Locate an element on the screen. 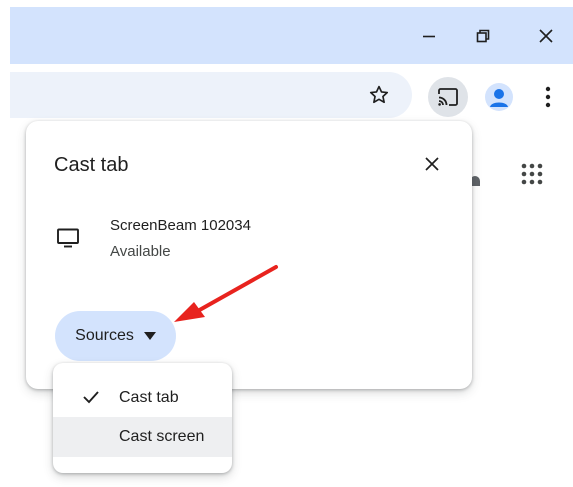 Image resolution: width=573 pixels, height=487 pixels. minimize-button is located at coordinates (429, 36).